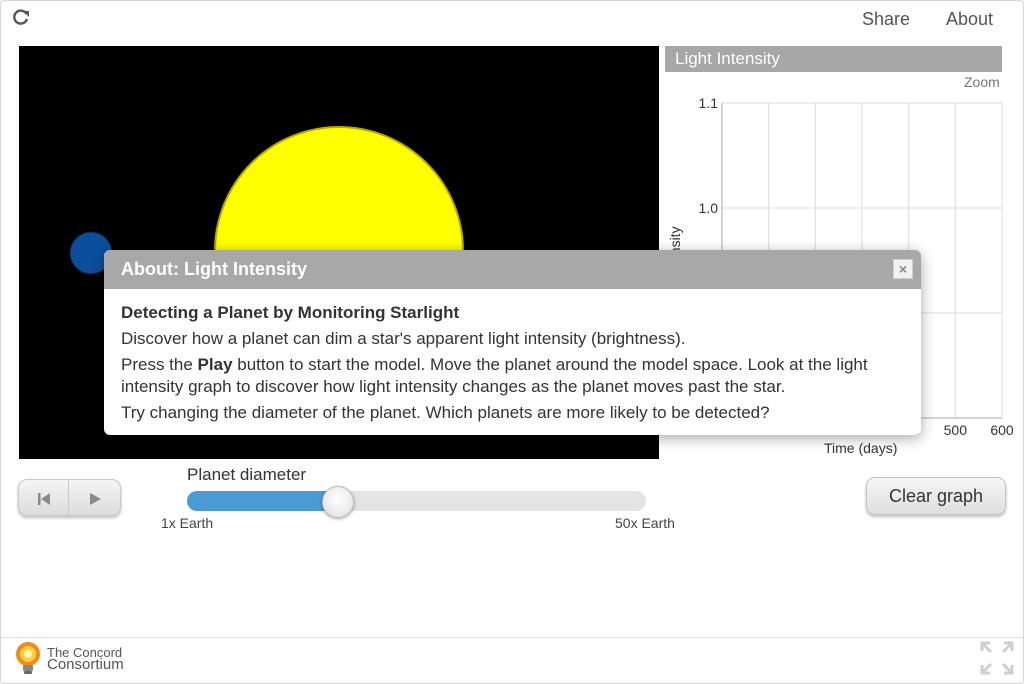 This screenshot has height=684, width=1024. Describe the element at coordinates (709, 208) in the screenshot. I see `y-tick-label: 1.0` at that location.